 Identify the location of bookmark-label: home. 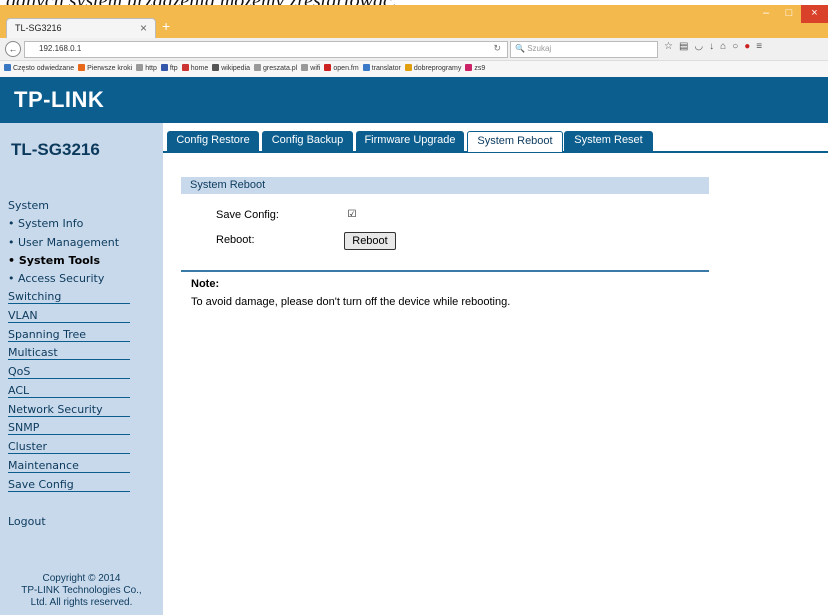
(199, 68).